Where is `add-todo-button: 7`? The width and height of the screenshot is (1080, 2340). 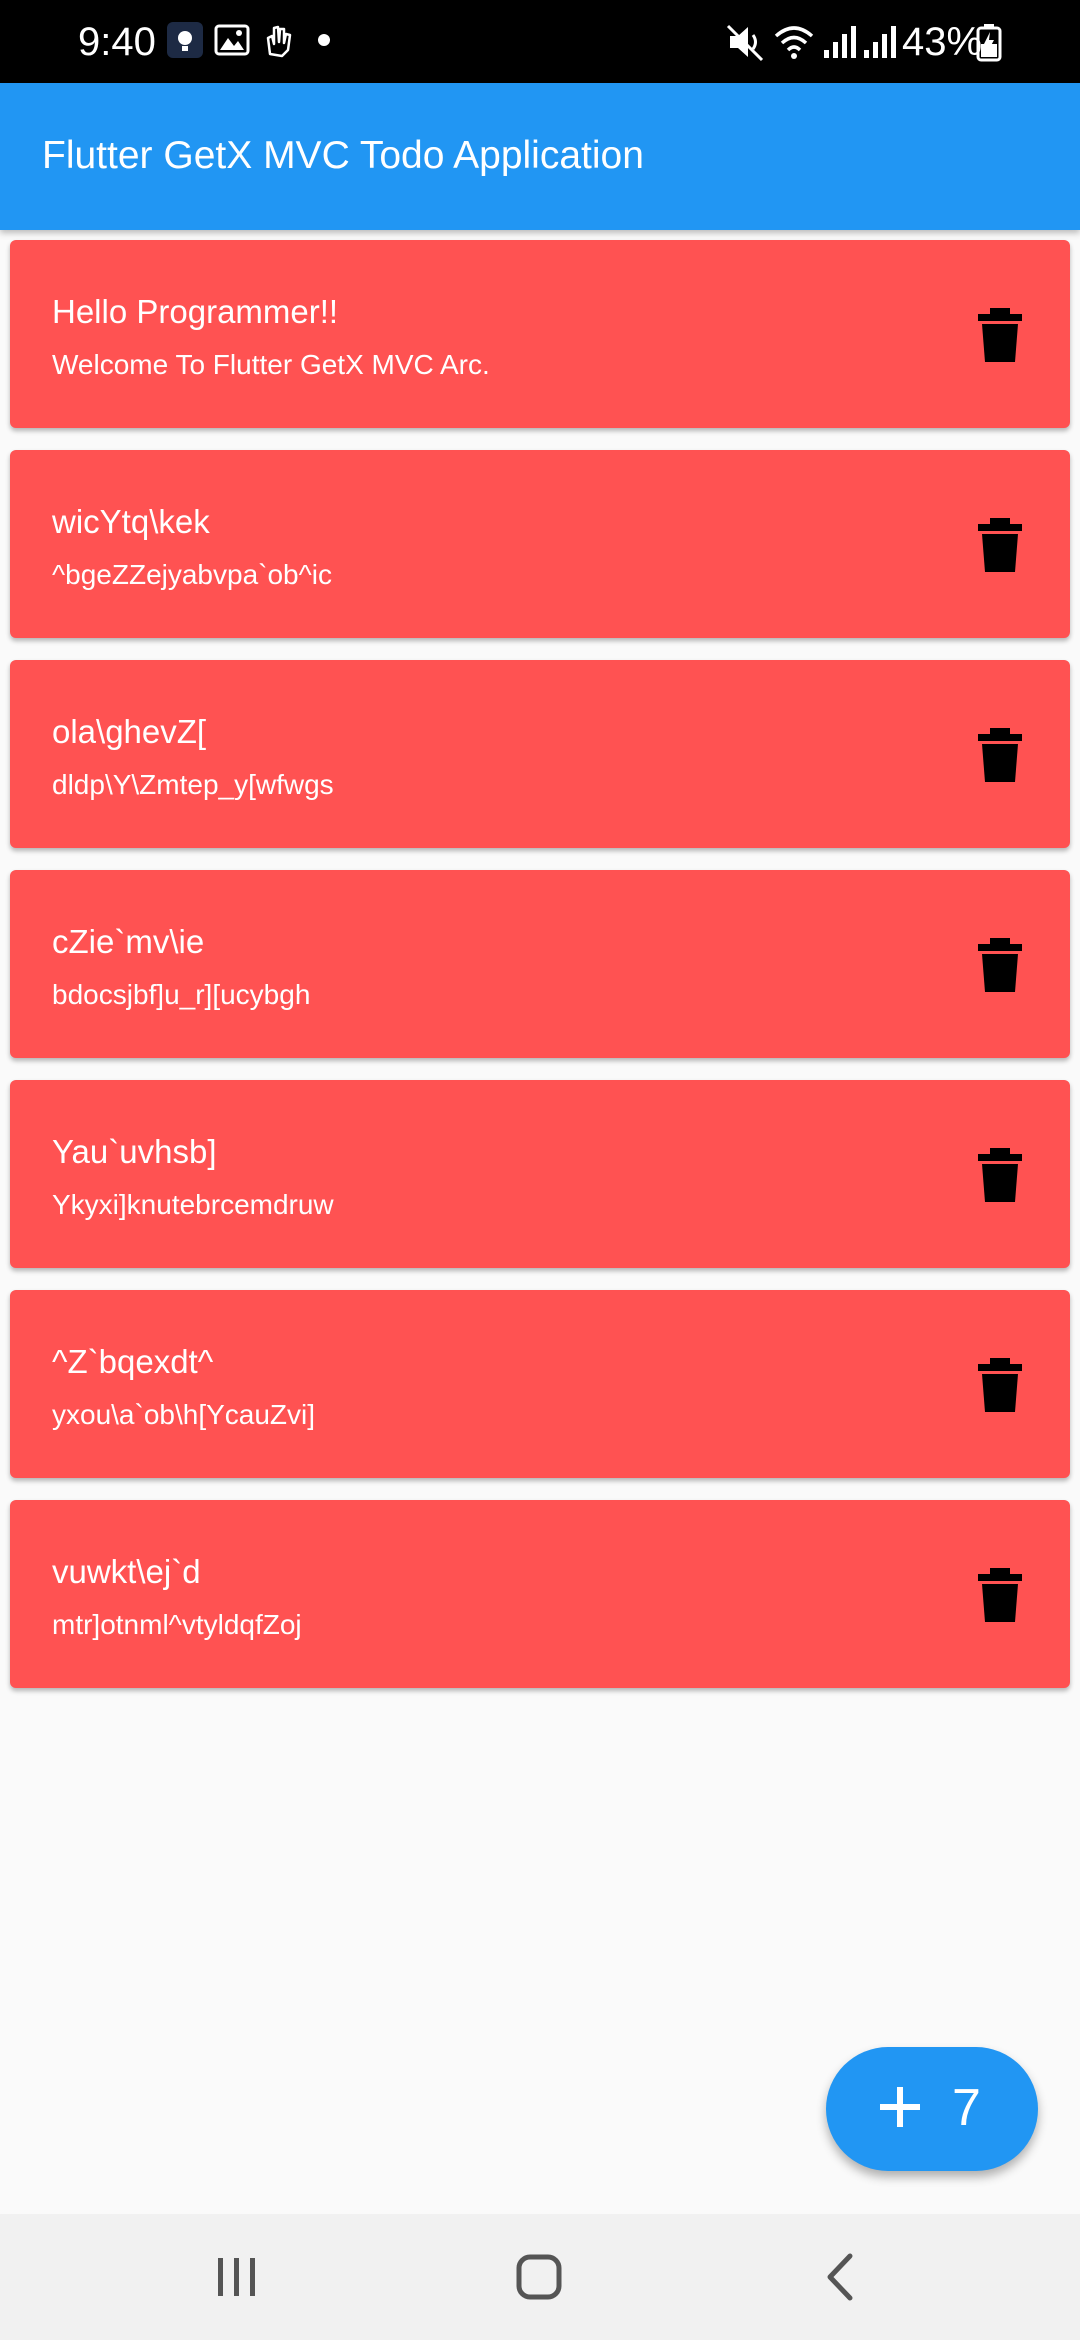
add-todo-button: 7 is located at coordinates (932, 2109).